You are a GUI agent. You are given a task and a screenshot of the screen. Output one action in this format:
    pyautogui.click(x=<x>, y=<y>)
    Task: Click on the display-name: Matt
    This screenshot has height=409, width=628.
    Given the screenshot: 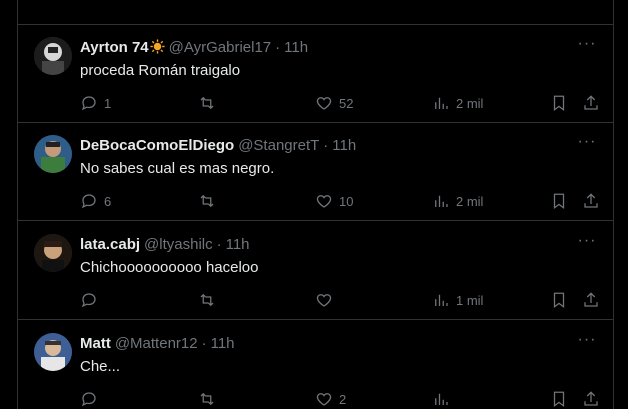 What is the action you would take?
    pyautogui.click(x=95, y=343)
    